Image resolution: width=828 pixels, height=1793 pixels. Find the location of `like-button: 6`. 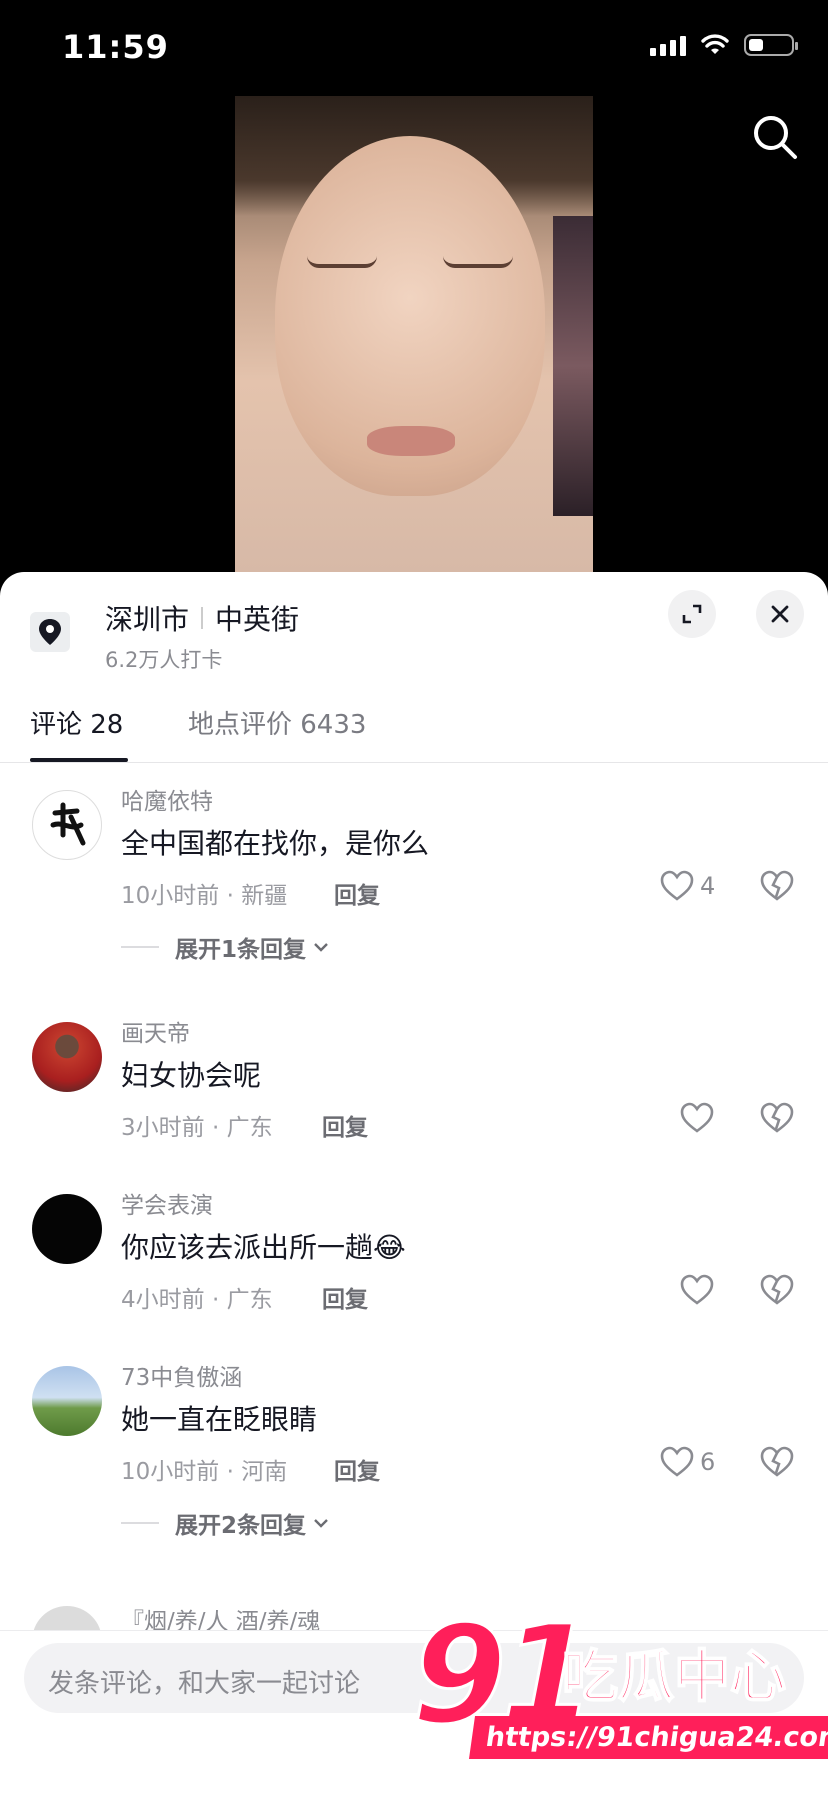

like-button: 6 is located at coordinates (687, 1462).